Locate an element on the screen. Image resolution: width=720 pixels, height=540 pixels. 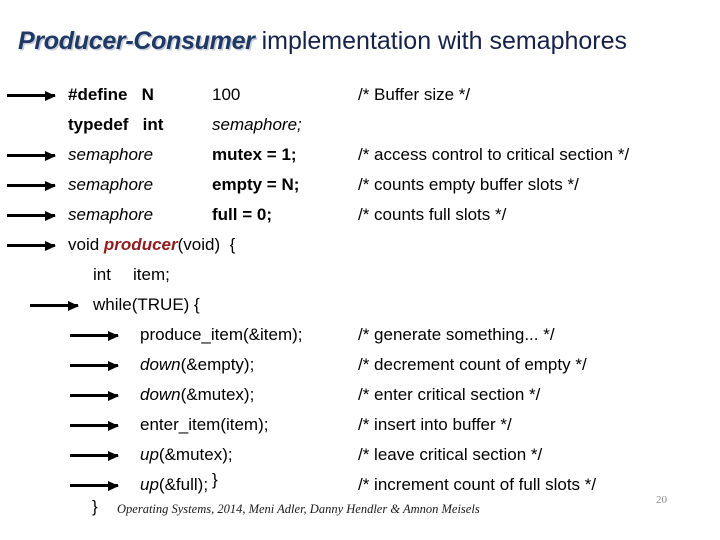
body-statement: up(&mutex); is located at coordinates (186, 455).